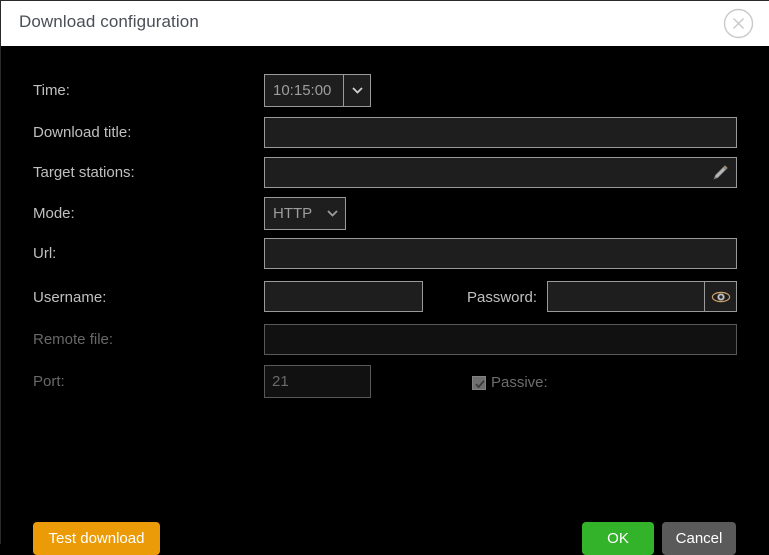 The height and width of the screenshot is (555, 769). I want to click on mode-select: HTTP, so click(305, 213).